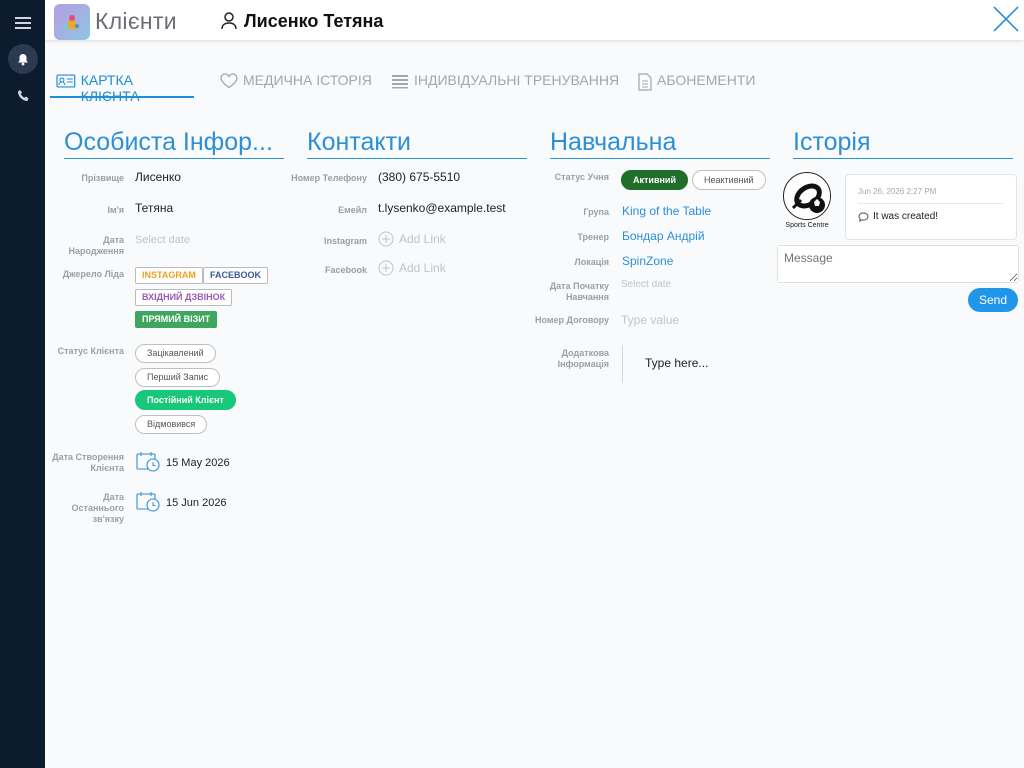 This screenshot has height=768, width=1024. I want to click on history-entry: Jun 26, 2026 2:27 PM It was created!, so click(931, 207).